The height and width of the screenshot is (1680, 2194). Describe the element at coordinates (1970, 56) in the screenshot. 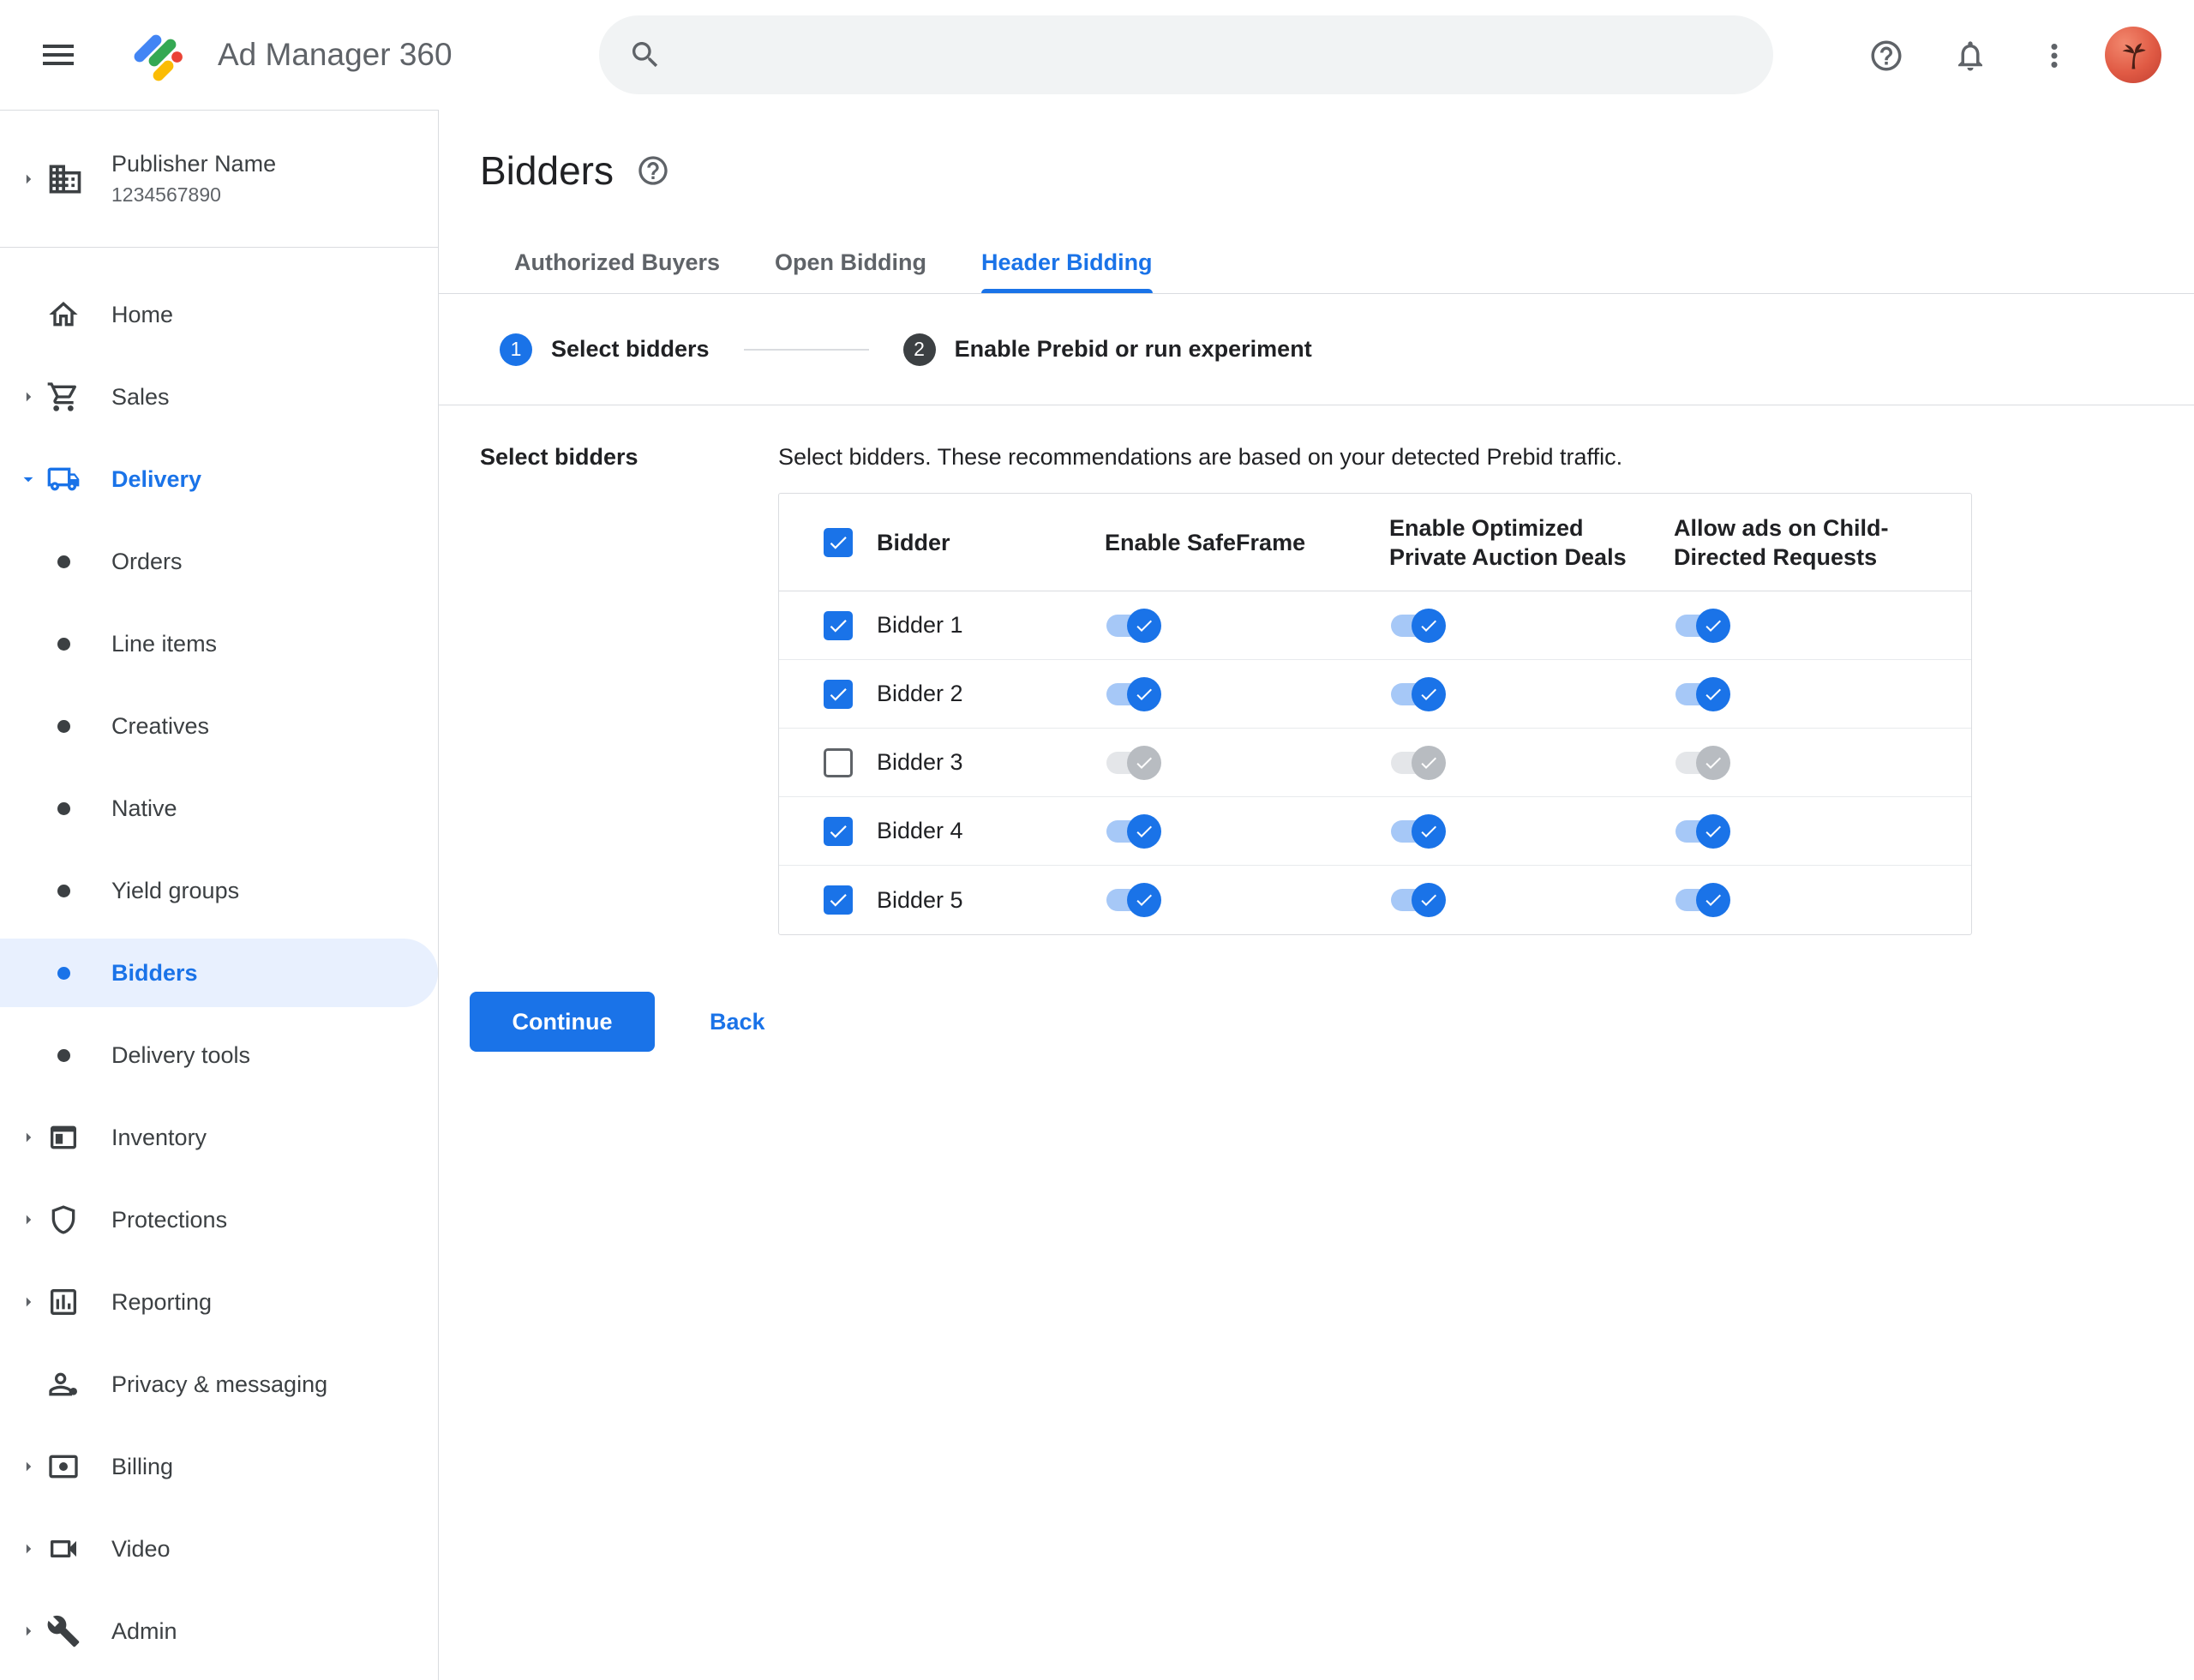

I see `notifications-icon` at that location.